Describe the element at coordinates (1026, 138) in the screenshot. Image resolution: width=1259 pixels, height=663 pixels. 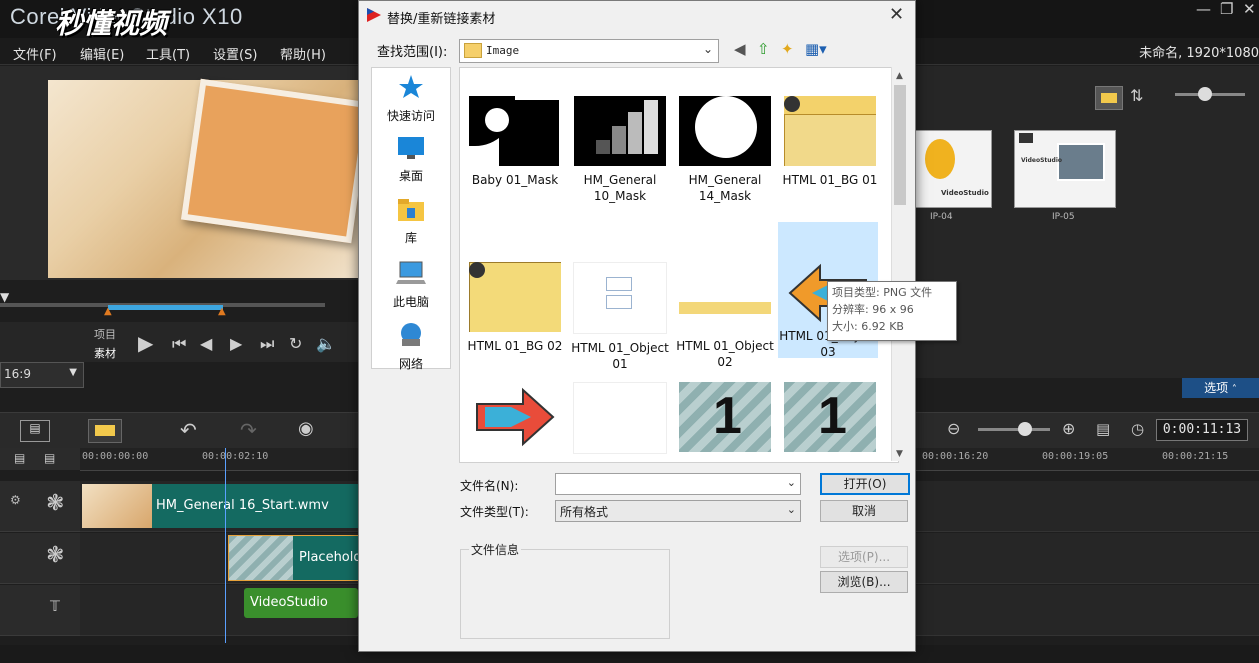
I see `favorite-icon` at that location.